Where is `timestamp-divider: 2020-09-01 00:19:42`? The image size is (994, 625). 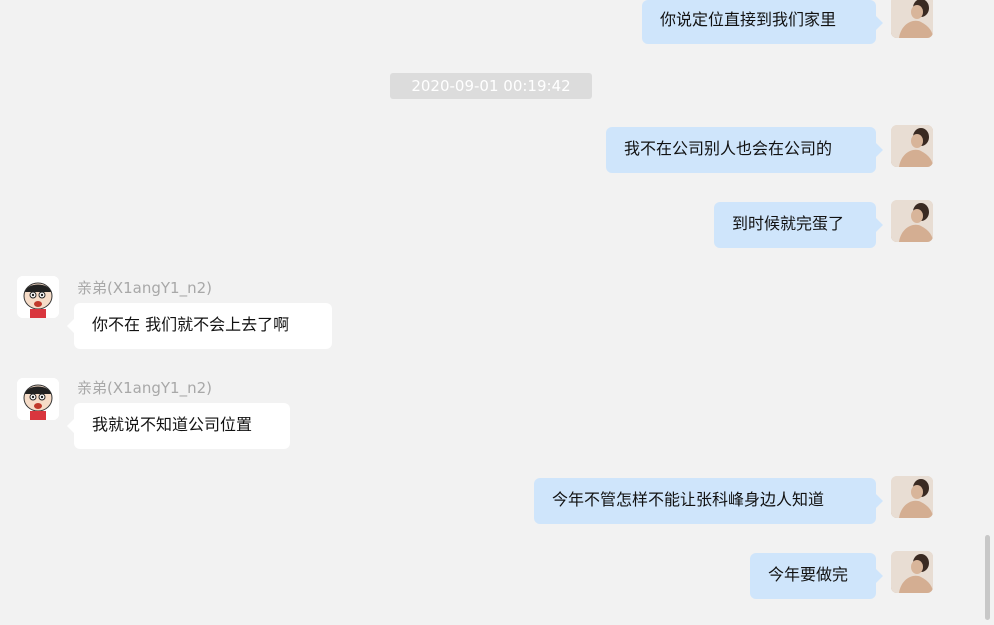 timestamp-divider: 2020-09-01 00:19:42 is located at coordinates (491, 86).